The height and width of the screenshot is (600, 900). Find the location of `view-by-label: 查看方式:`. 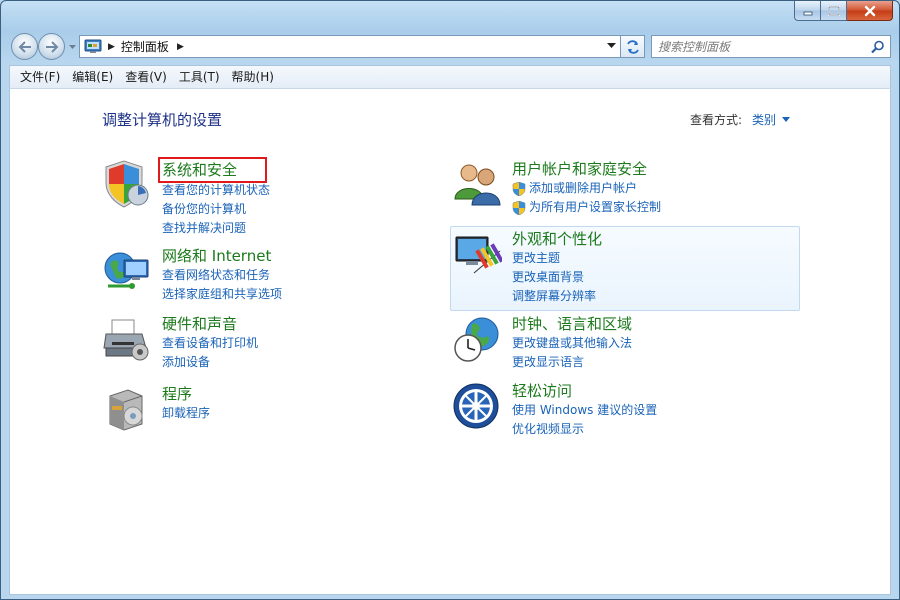

view-by-label: 查看方式: is located at coordinates (715, 120).